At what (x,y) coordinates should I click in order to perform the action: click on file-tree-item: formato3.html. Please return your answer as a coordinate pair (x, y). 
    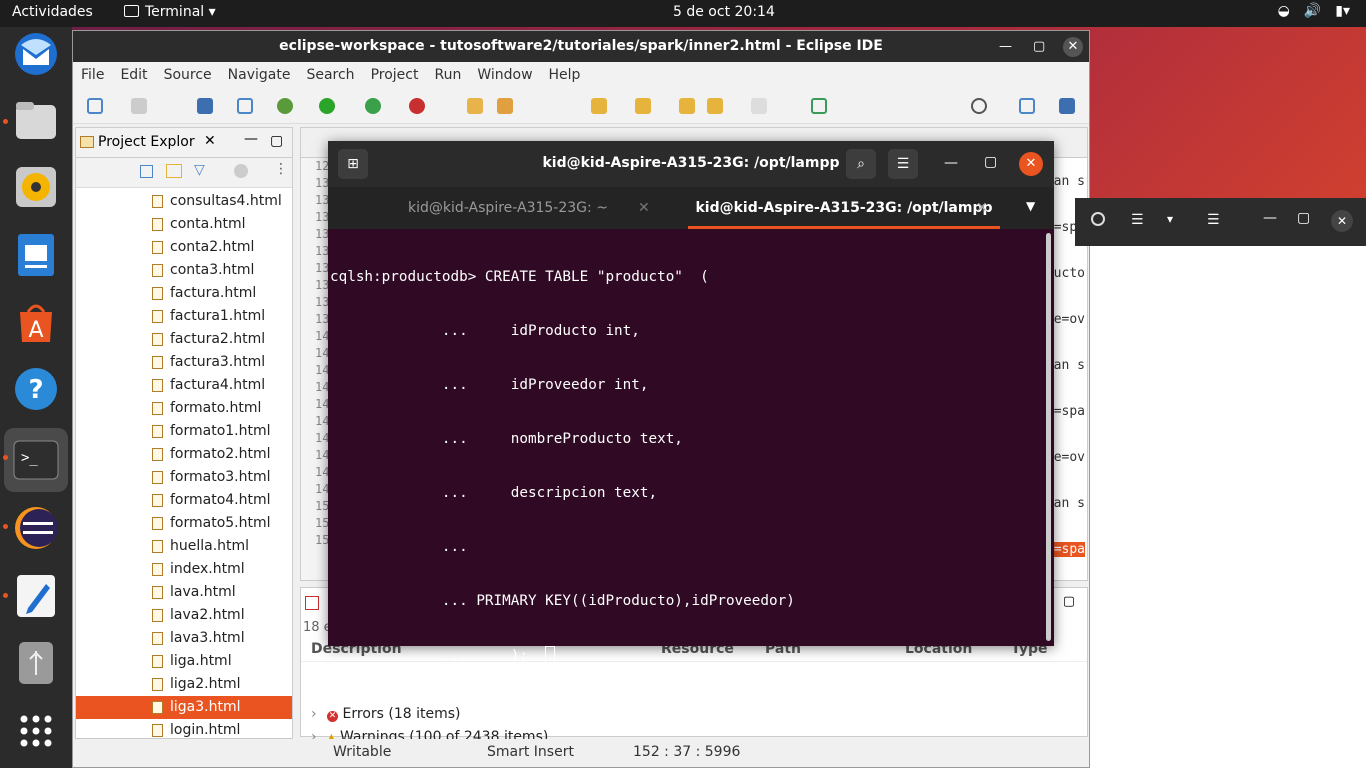
    Looking at the image, I should click on (184, 477).